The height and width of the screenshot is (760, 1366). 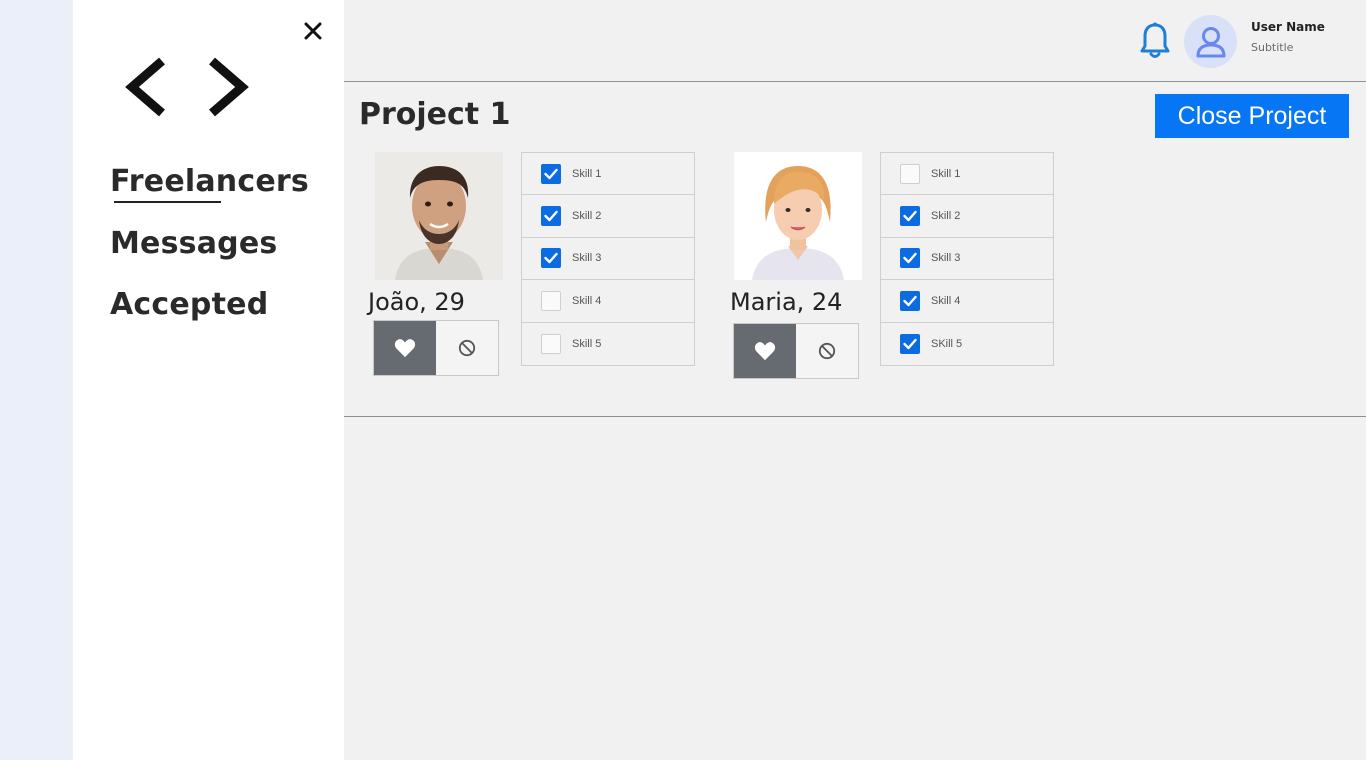 What do you see at coordinates (189, 304) in the screenshot?
I see `nav-item-accepted: Accepted` at bounding box center [189, 304].